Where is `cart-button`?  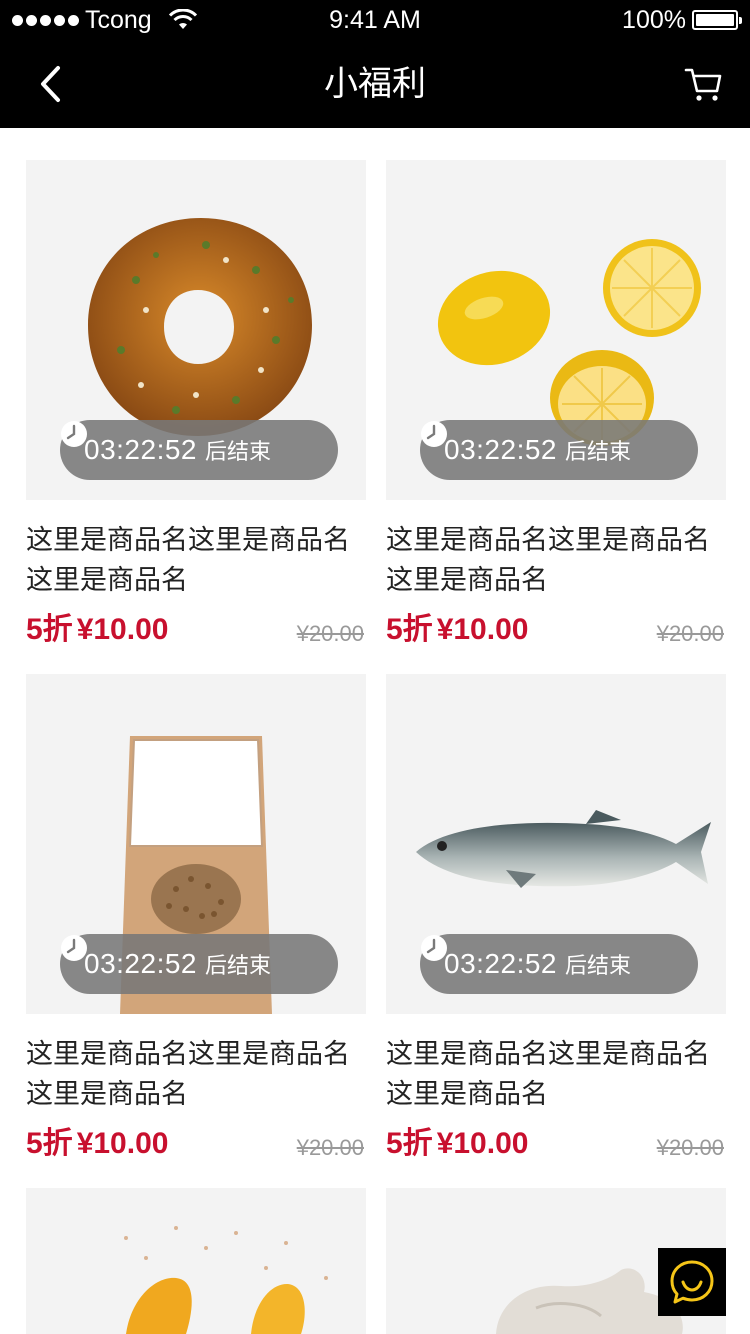 cart-button is located at coordinates (704, 84).